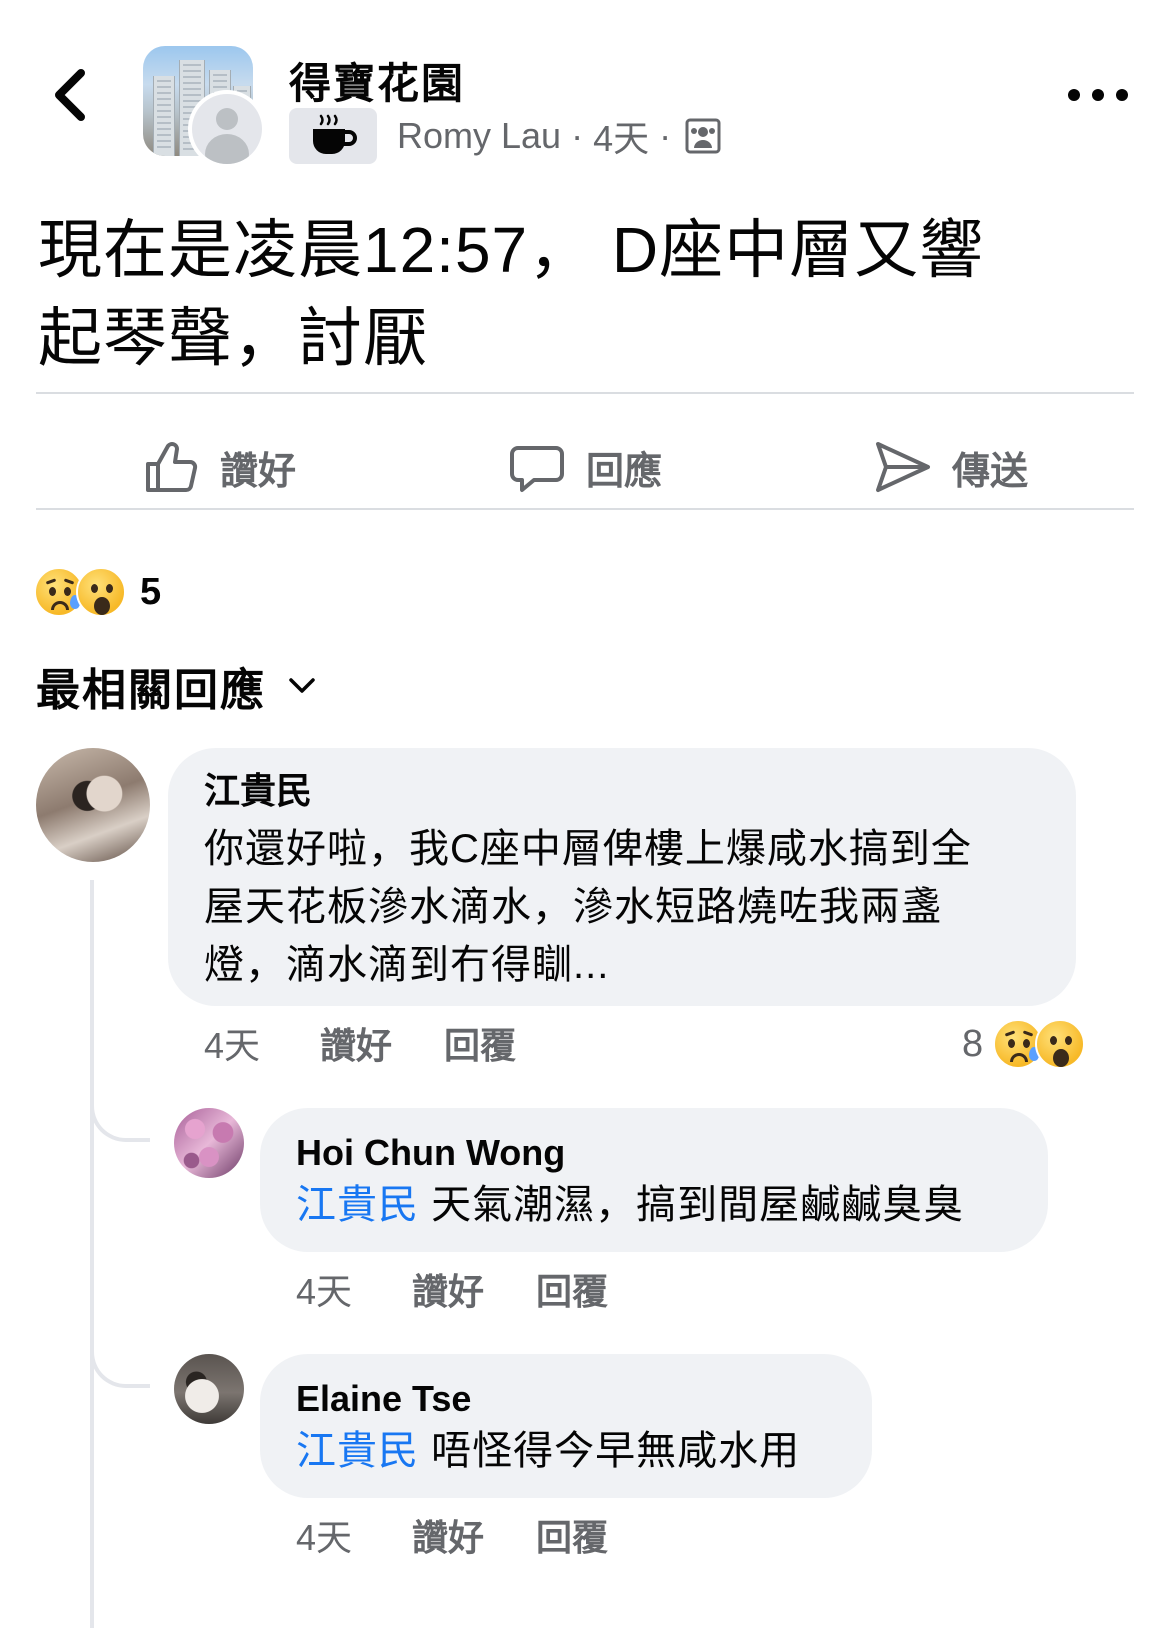 The image size is (1170, 1628). I want to click on like-button: 讚好, so click(219, 467).